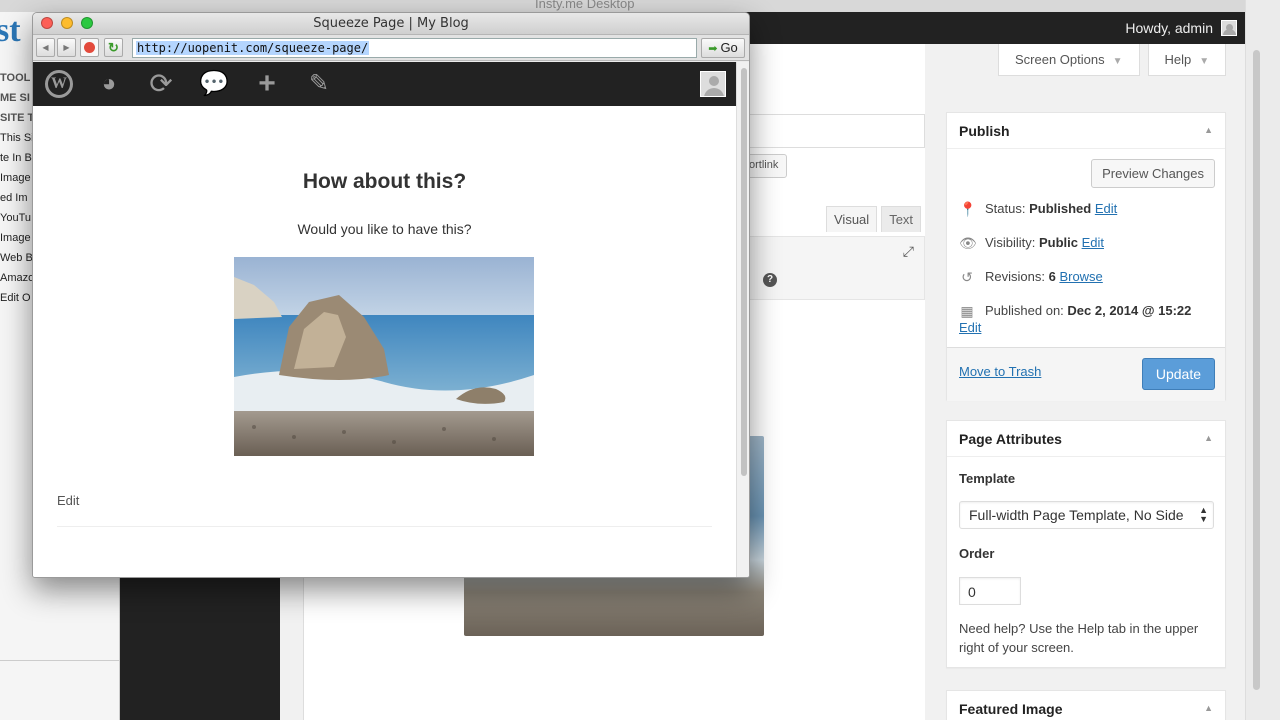  I want to click on editor-tabs: Visual Text, so click(874, 219).